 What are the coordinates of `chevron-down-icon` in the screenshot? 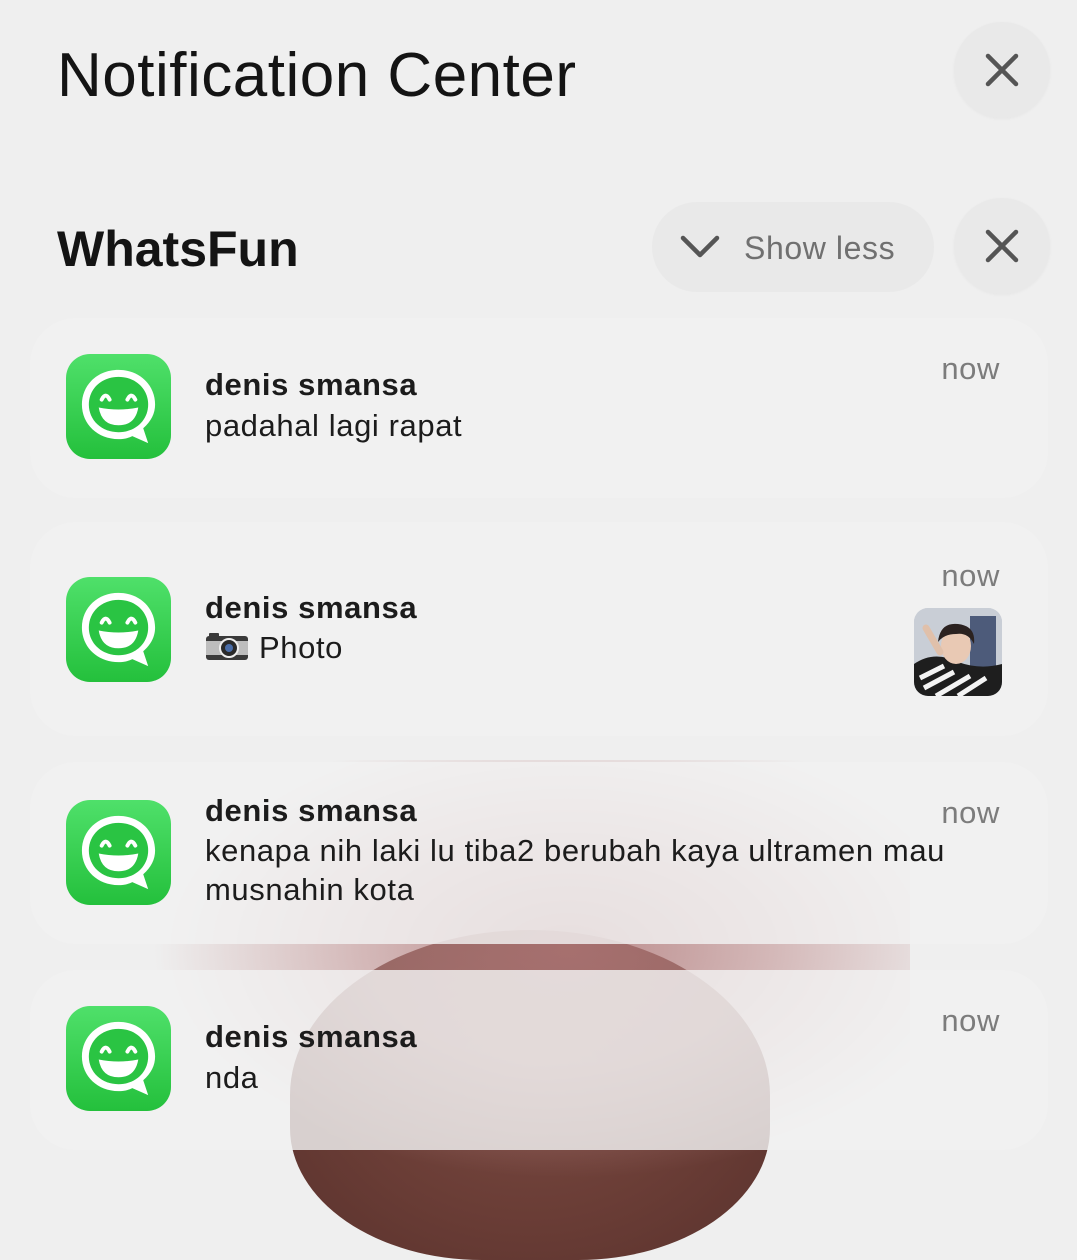 It's located at (700, 246).